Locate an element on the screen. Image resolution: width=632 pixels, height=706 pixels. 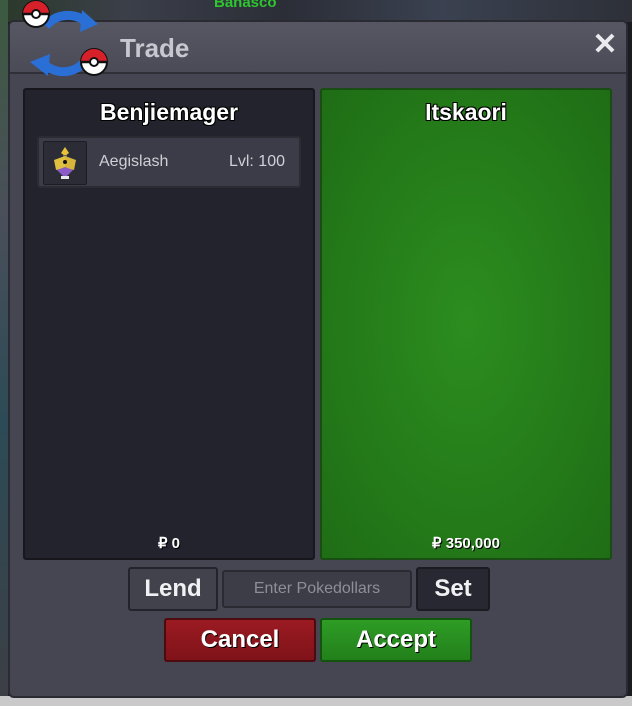
close-icon: ✕ is located at coordinates (605, 45).